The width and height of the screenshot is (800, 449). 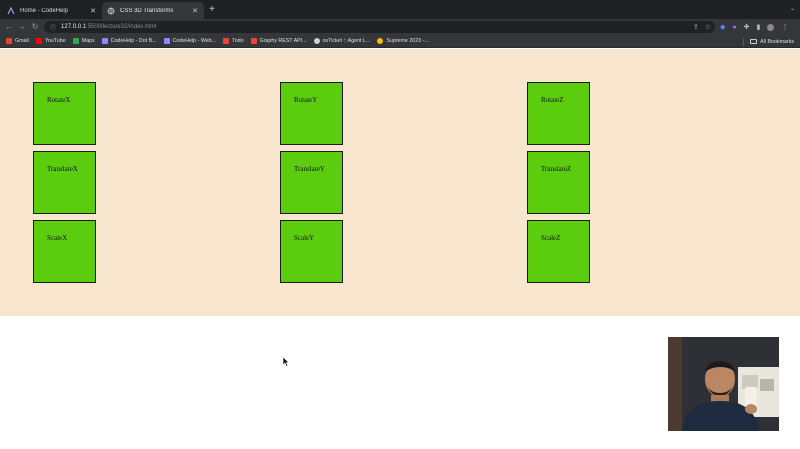 What do you see at coordinates (784, 27) in the screenshot?
I see `menu-kebab-icon: ⋮` at bounding box center [784, 27].